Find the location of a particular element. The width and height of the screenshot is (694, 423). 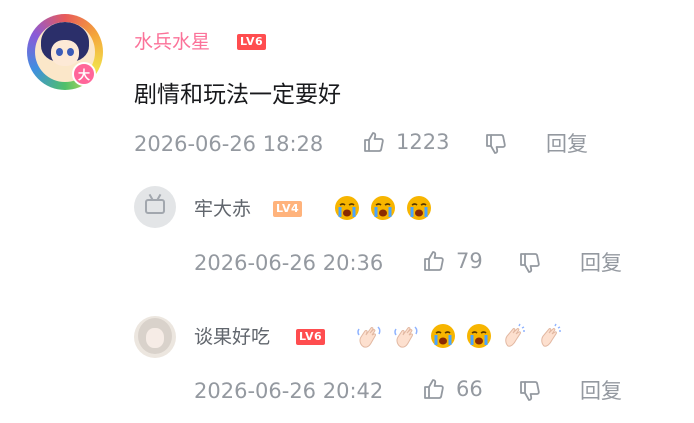

reply-time: 2026-06-26 20:36 is located at coordinates (289, 263).